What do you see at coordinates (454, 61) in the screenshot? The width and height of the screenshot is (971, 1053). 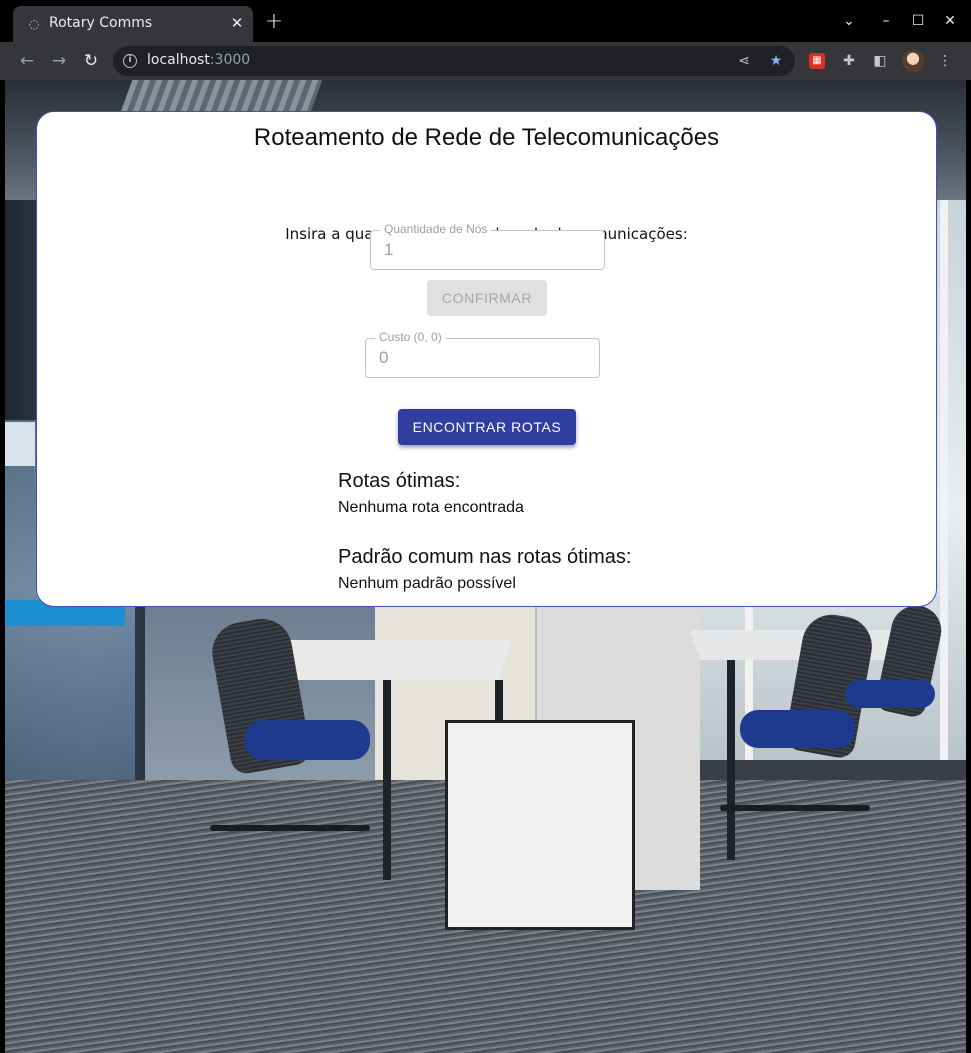 I see `address-bar: i localhost:3000 ⋖ ★` at bounding box center [454, 61].